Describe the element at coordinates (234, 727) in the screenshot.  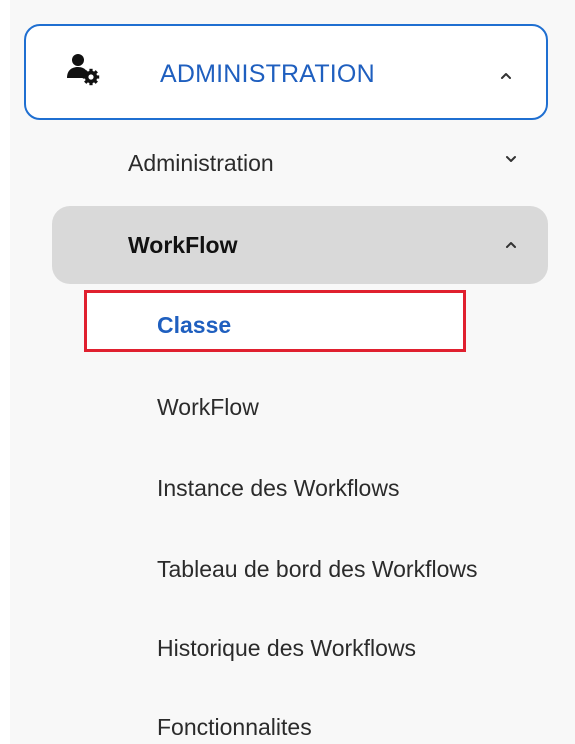
I see `menu-item-label: Fonctionnalites` at that location.